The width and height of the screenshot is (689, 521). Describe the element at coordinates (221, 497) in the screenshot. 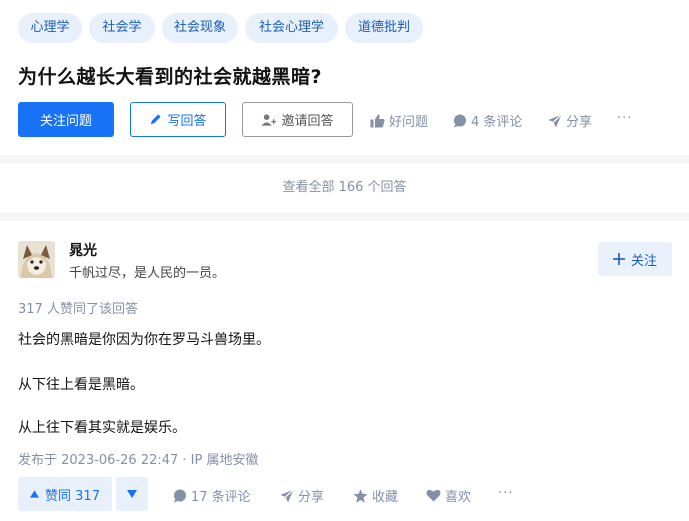

I see `answer-comments-label: 17 条评论` at that location.